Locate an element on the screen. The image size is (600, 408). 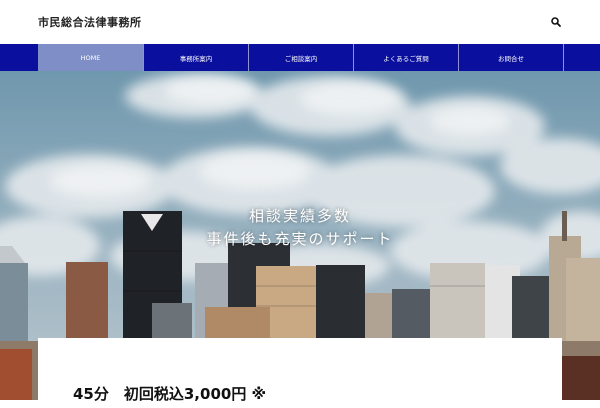
search-button is located at coordinates (556, 21).